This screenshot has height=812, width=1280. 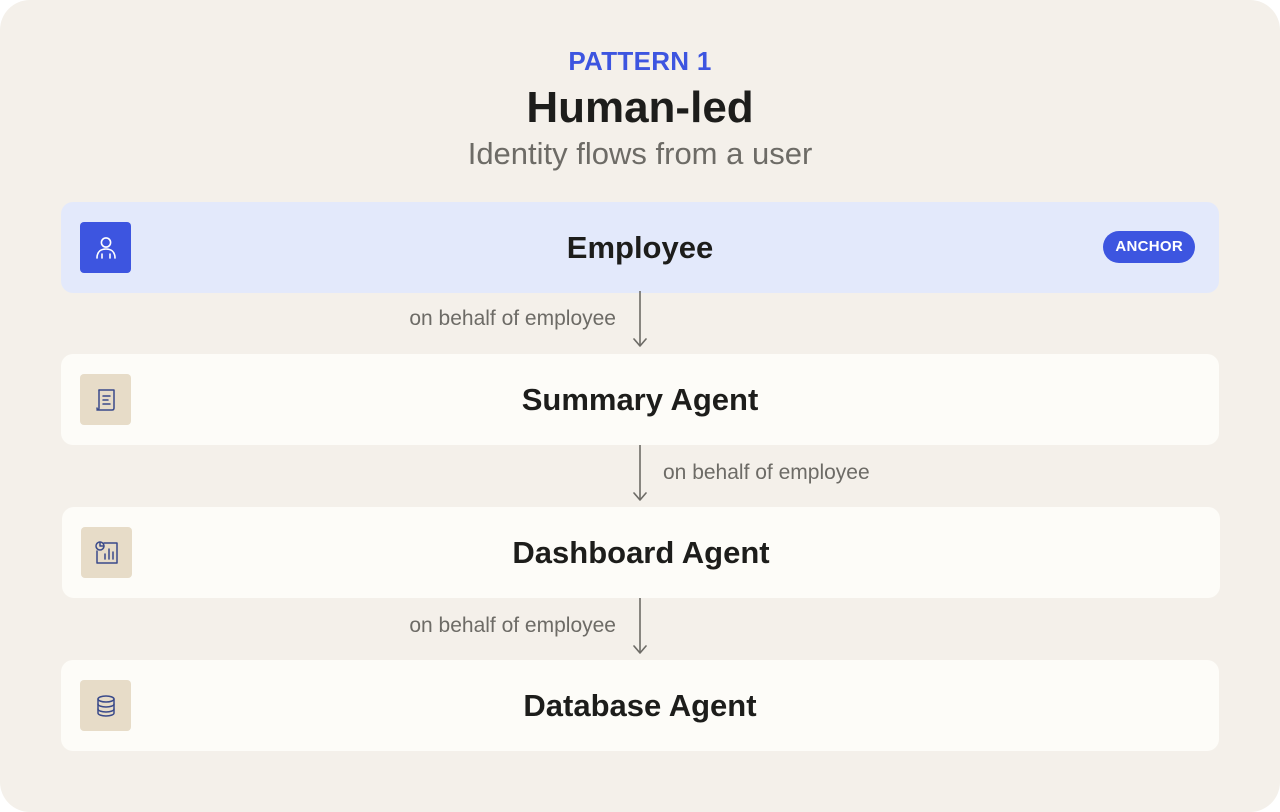 I want to click on node-label: Dashboard Agent, so click(x=641, y=552).